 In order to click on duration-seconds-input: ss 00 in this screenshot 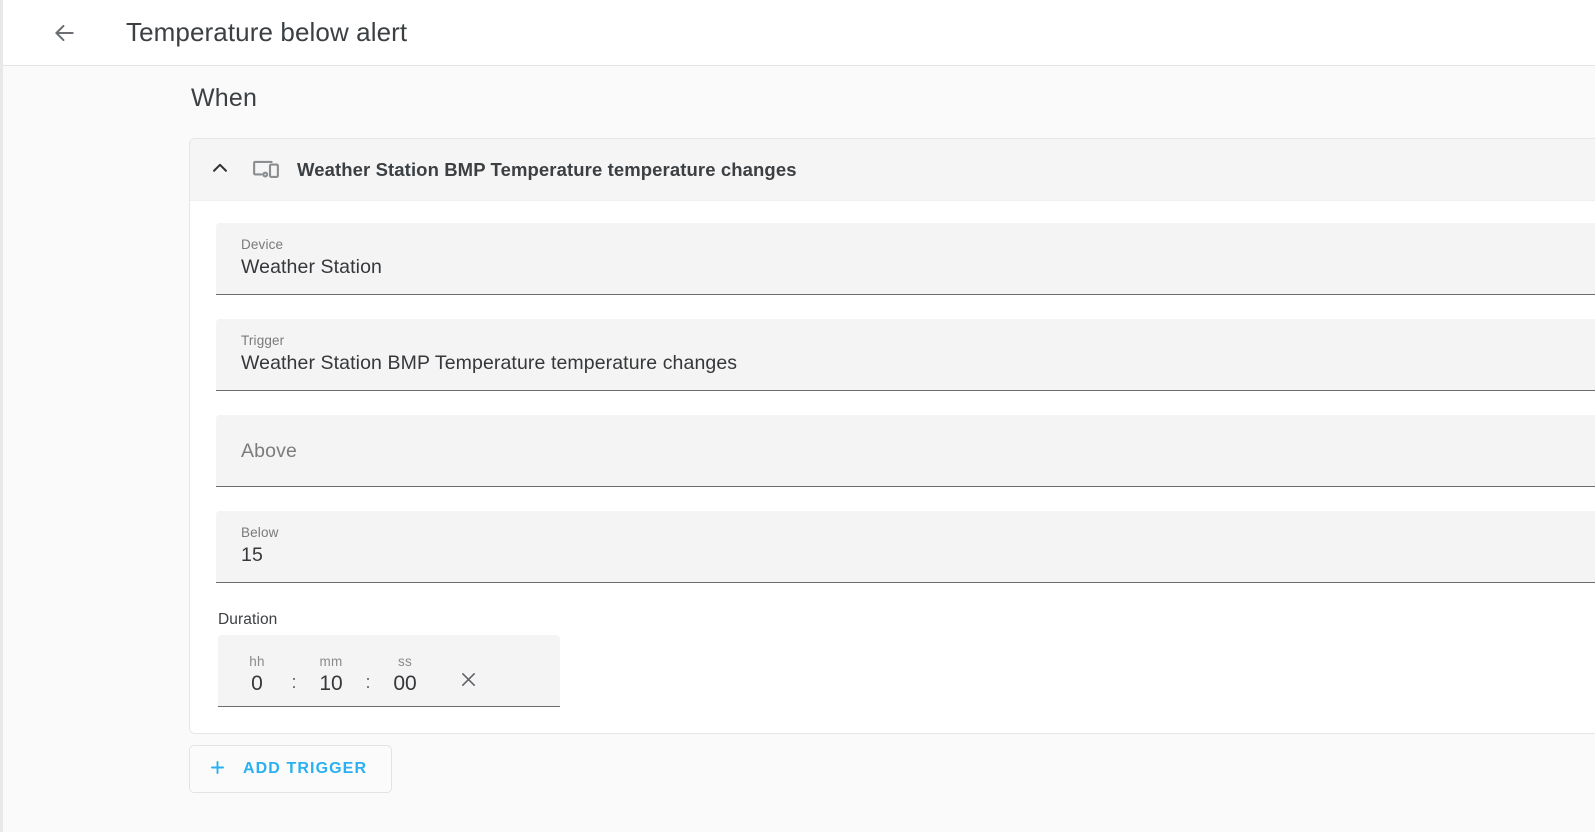, I will do `click(405, 675)`.